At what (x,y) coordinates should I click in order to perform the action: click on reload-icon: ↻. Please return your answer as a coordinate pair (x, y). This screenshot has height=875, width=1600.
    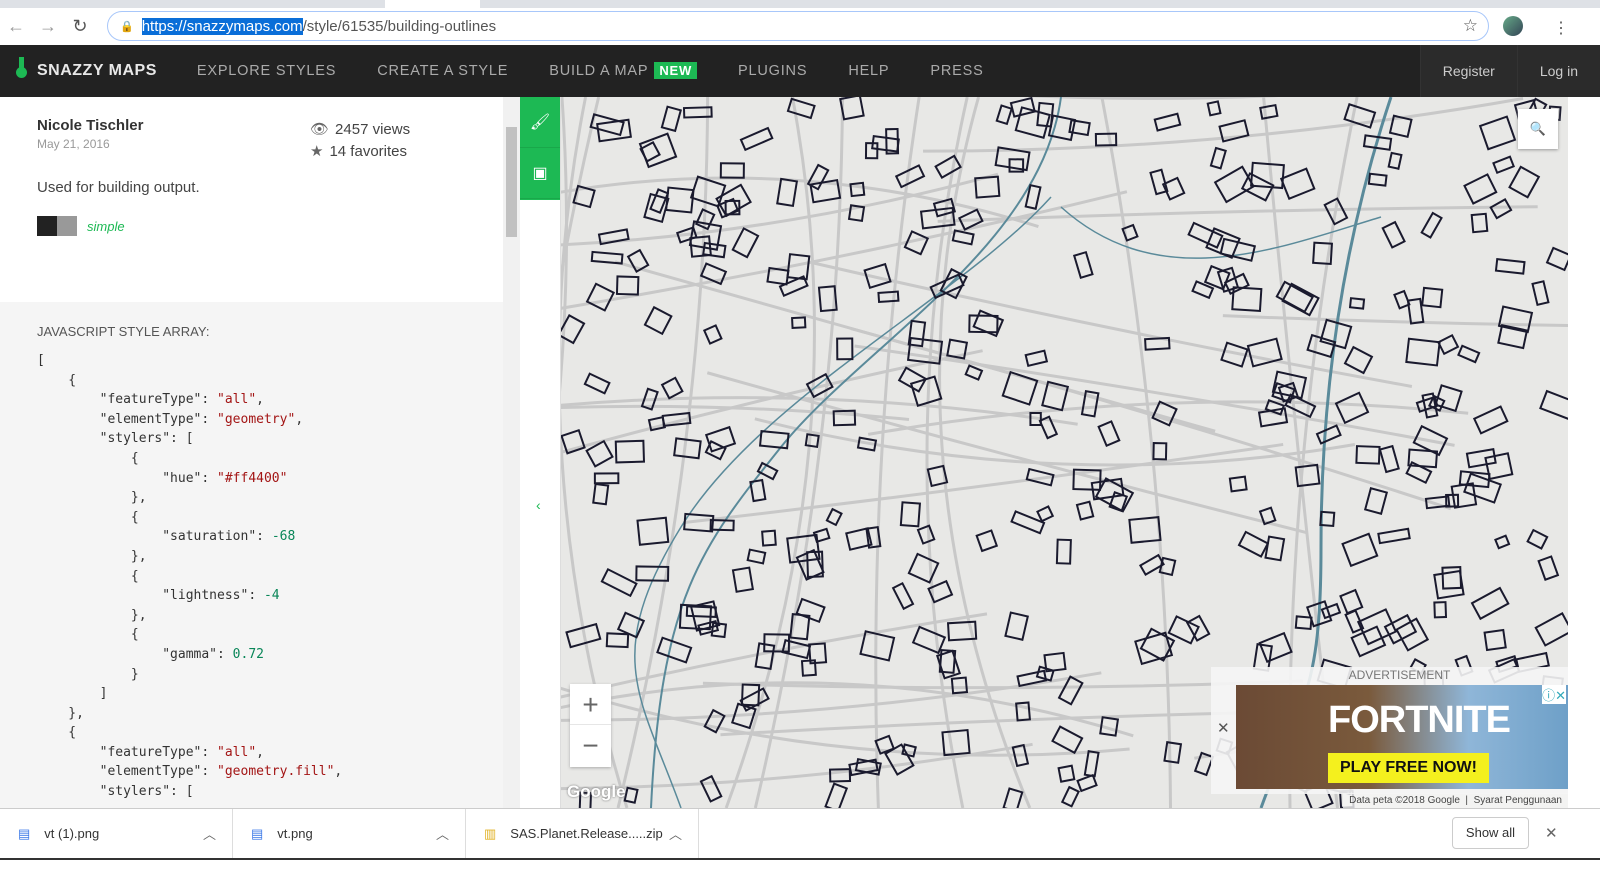
    Looking at the image, I should click on (80, 26).